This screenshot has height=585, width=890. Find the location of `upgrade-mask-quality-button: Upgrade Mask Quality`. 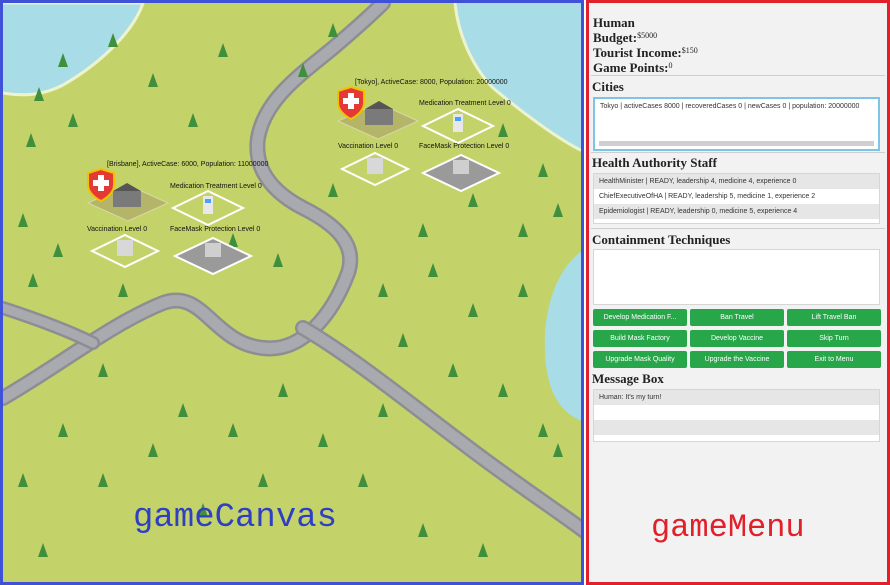

upgrade-mask-quality-button: Upgrade Mask Quality is located at coordinates (640, 359).